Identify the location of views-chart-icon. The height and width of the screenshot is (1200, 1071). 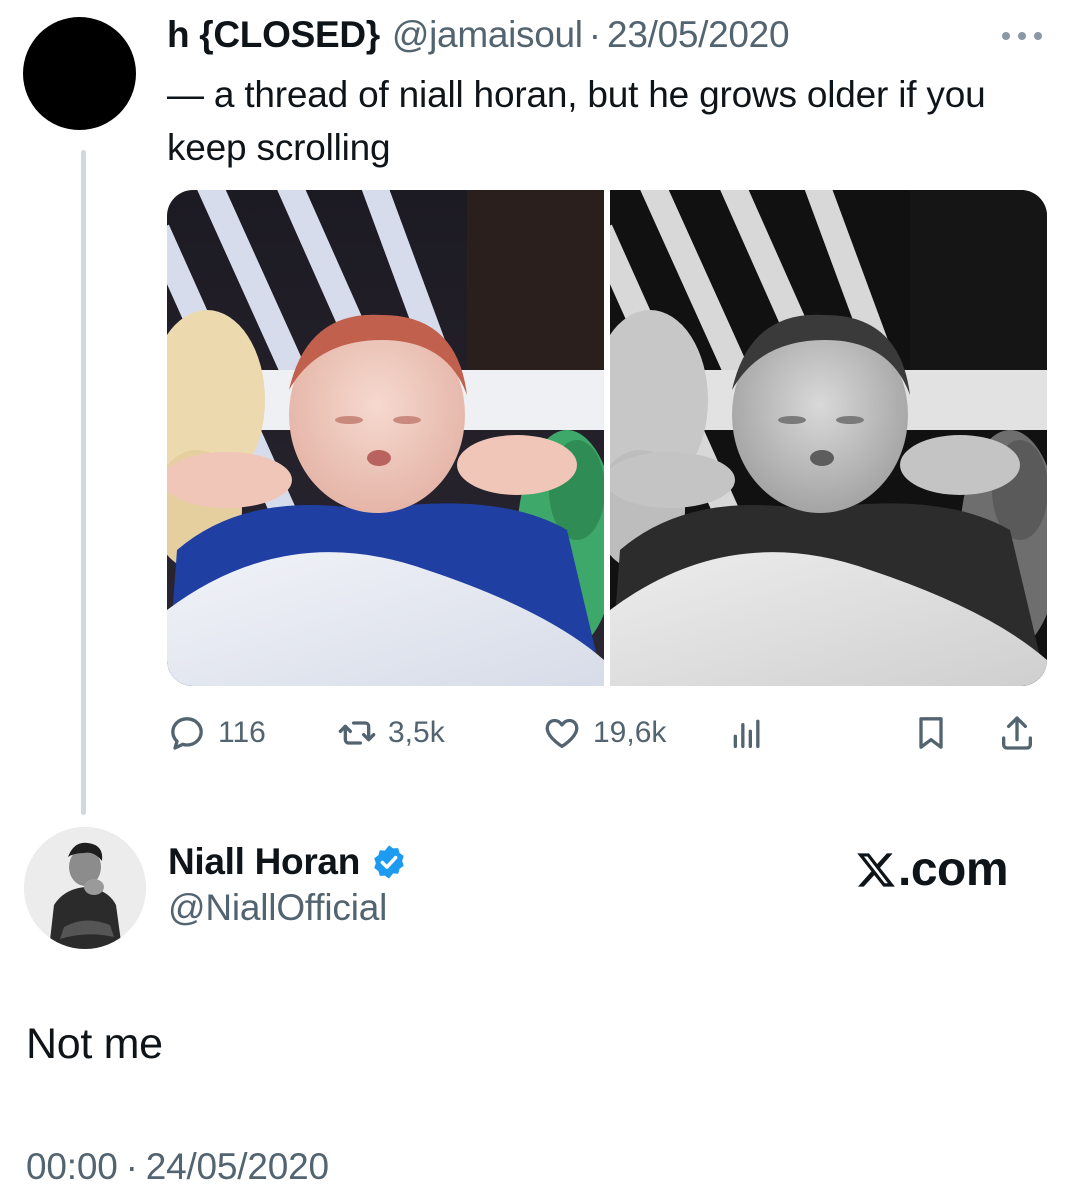
(746, 733).